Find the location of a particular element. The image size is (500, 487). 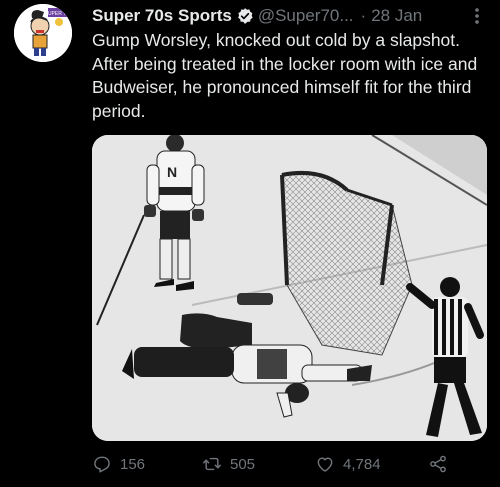

like-count: 4,784 is located at coordinates (362, 464).